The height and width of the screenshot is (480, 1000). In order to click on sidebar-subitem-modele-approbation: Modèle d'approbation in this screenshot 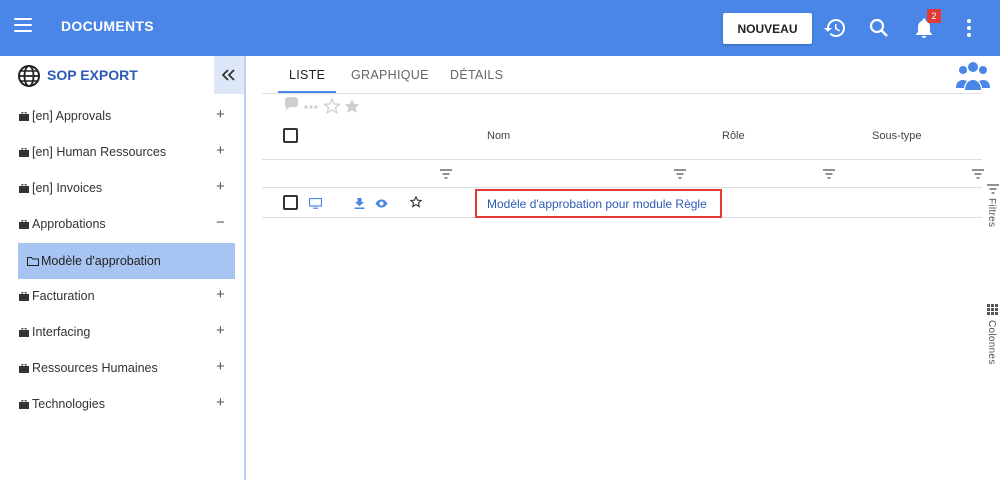, I will do `click(126, 261)`.